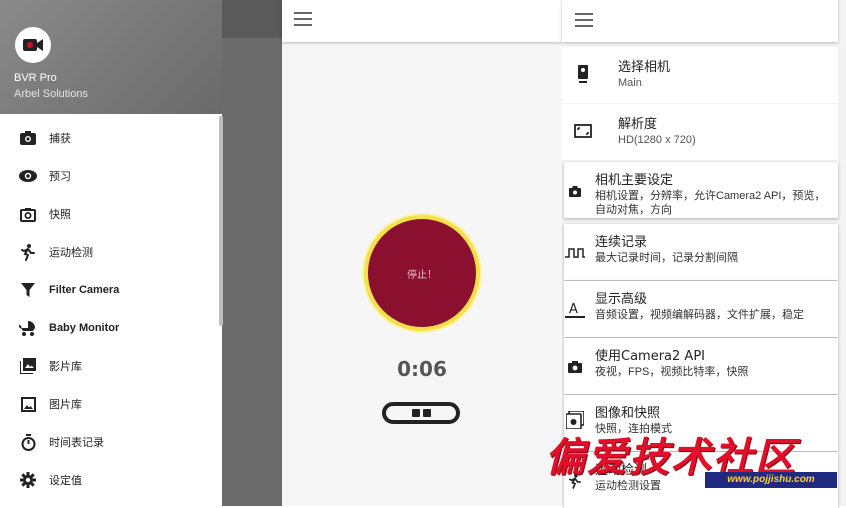 Image resolution: width=846 pixels, height=508 pixels. Describe the element at coordinates (699, 315) in the screenshot. I see `setting-description: 音频设置，视频编解码器，文件扩展，稳定` at that location.